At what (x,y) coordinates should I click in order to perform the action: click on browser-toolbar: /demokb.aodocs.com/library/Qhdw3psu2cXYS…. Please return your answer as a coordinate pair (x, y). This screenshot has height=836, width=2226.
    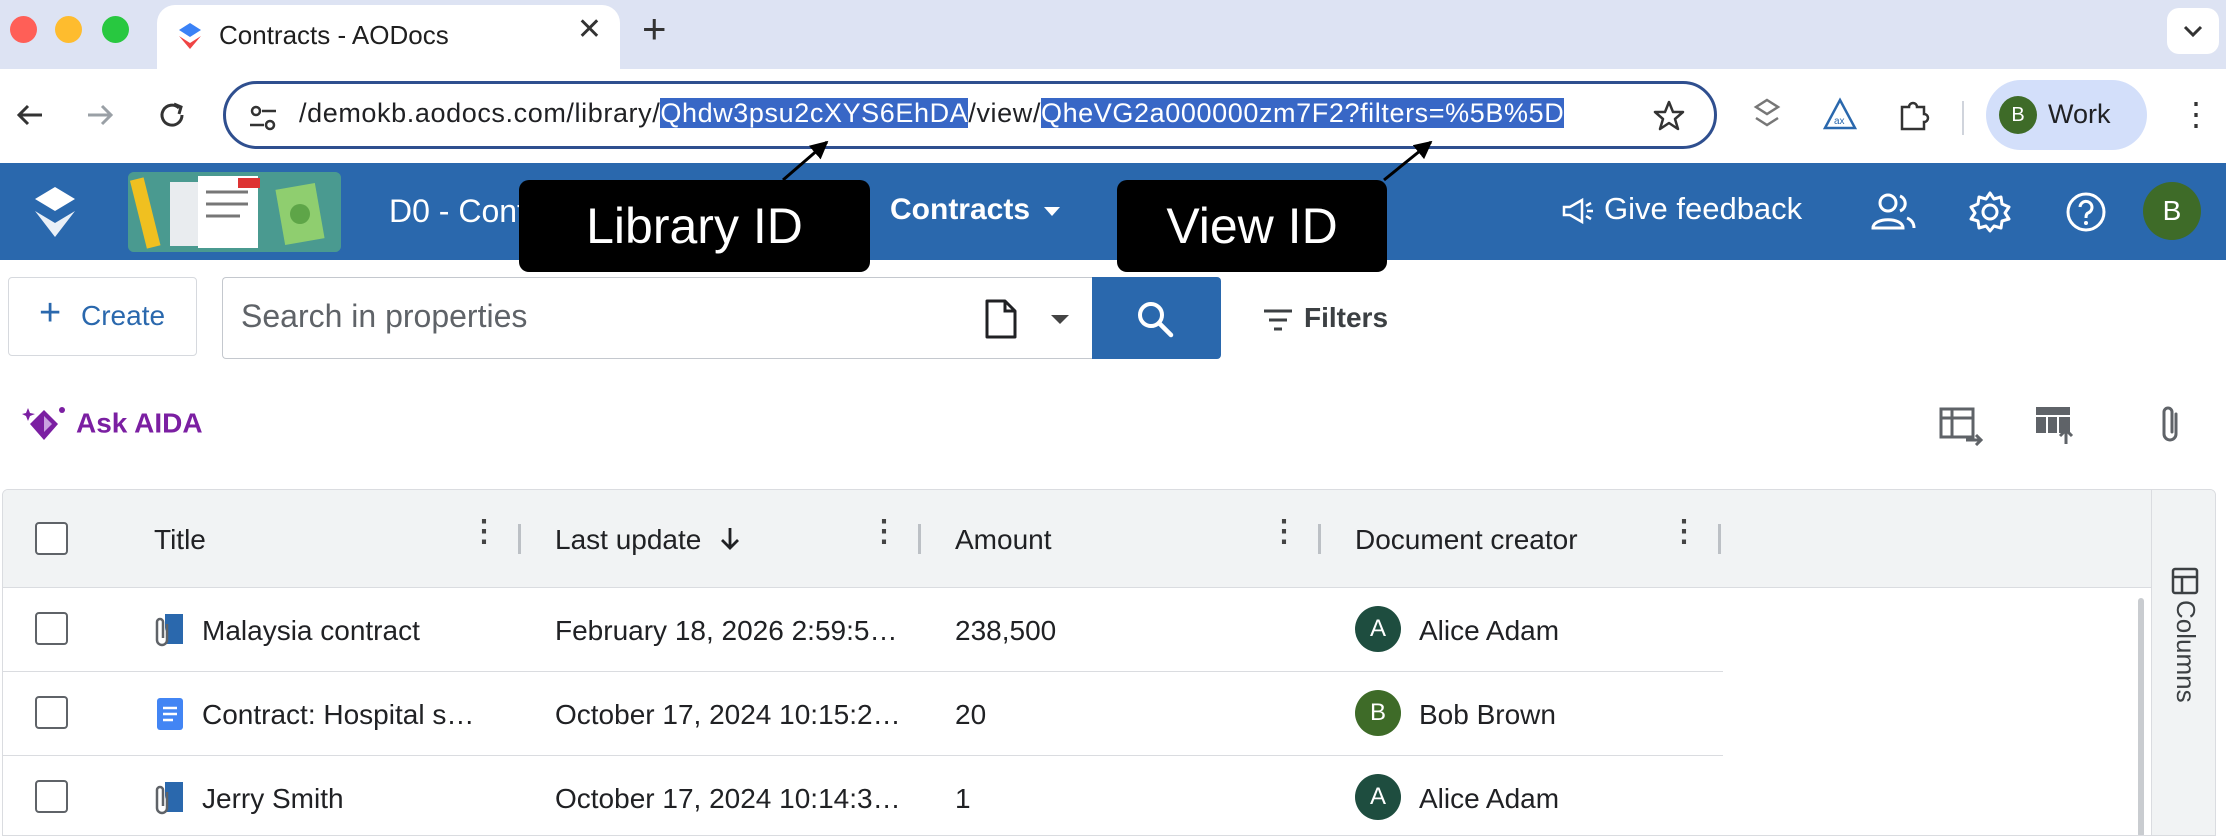
    Looking at the image, I should click on (1113, 116).